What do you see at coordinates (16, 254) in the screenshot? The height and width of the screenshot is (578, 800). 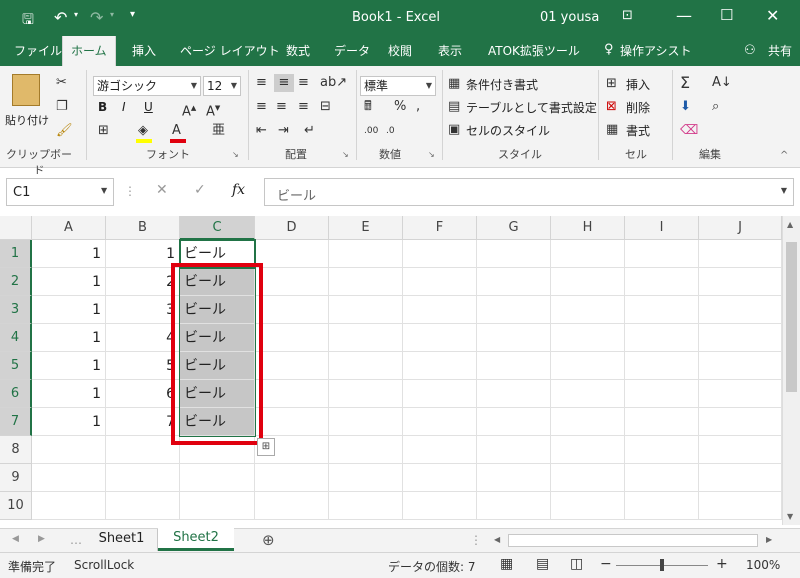 I see `row-header: 1` at bounding box center [16, 254].